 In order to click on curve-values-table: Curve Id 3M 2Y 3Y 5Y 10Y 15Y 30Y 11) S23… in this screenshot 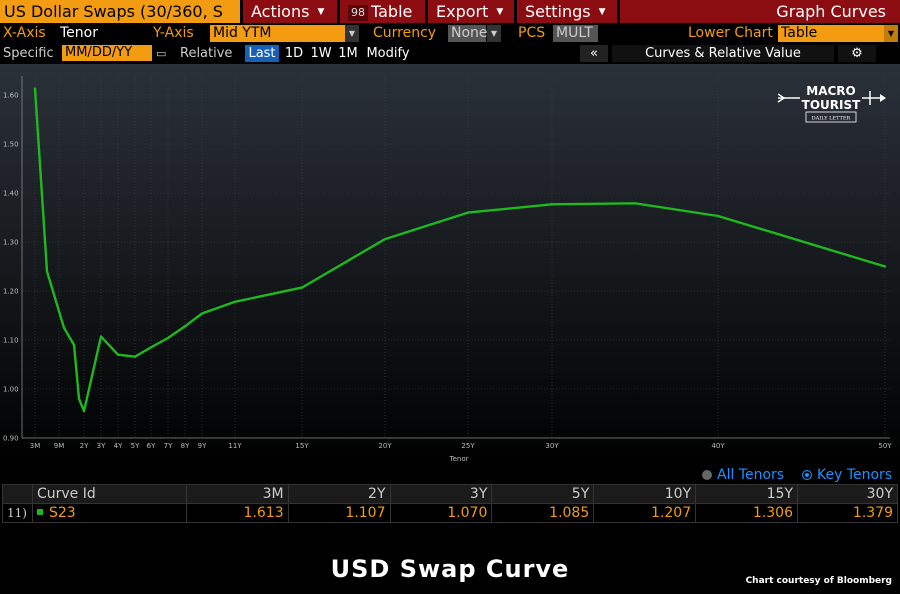, I will do `click(450, 503)`.